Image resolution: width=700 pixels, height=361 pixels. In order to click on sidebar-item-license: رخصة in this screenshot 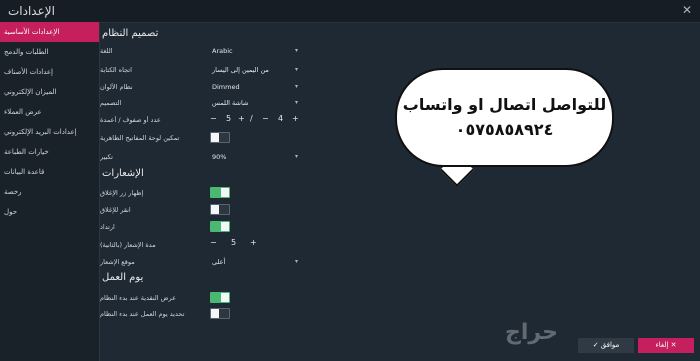, I will do `click(49, 192)`.